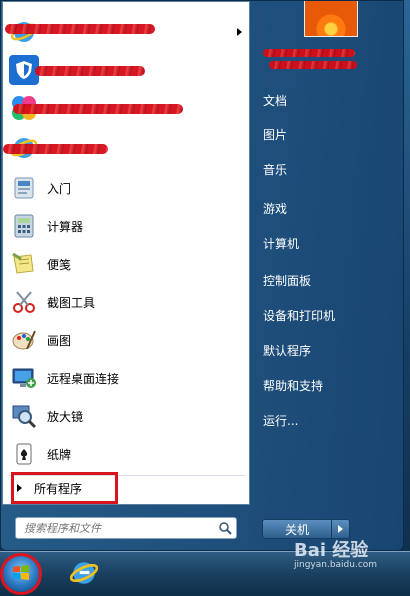  Describe the element at coordinates (24, 378) in the screenshot. I see `remote-desktop-icon` at that location.